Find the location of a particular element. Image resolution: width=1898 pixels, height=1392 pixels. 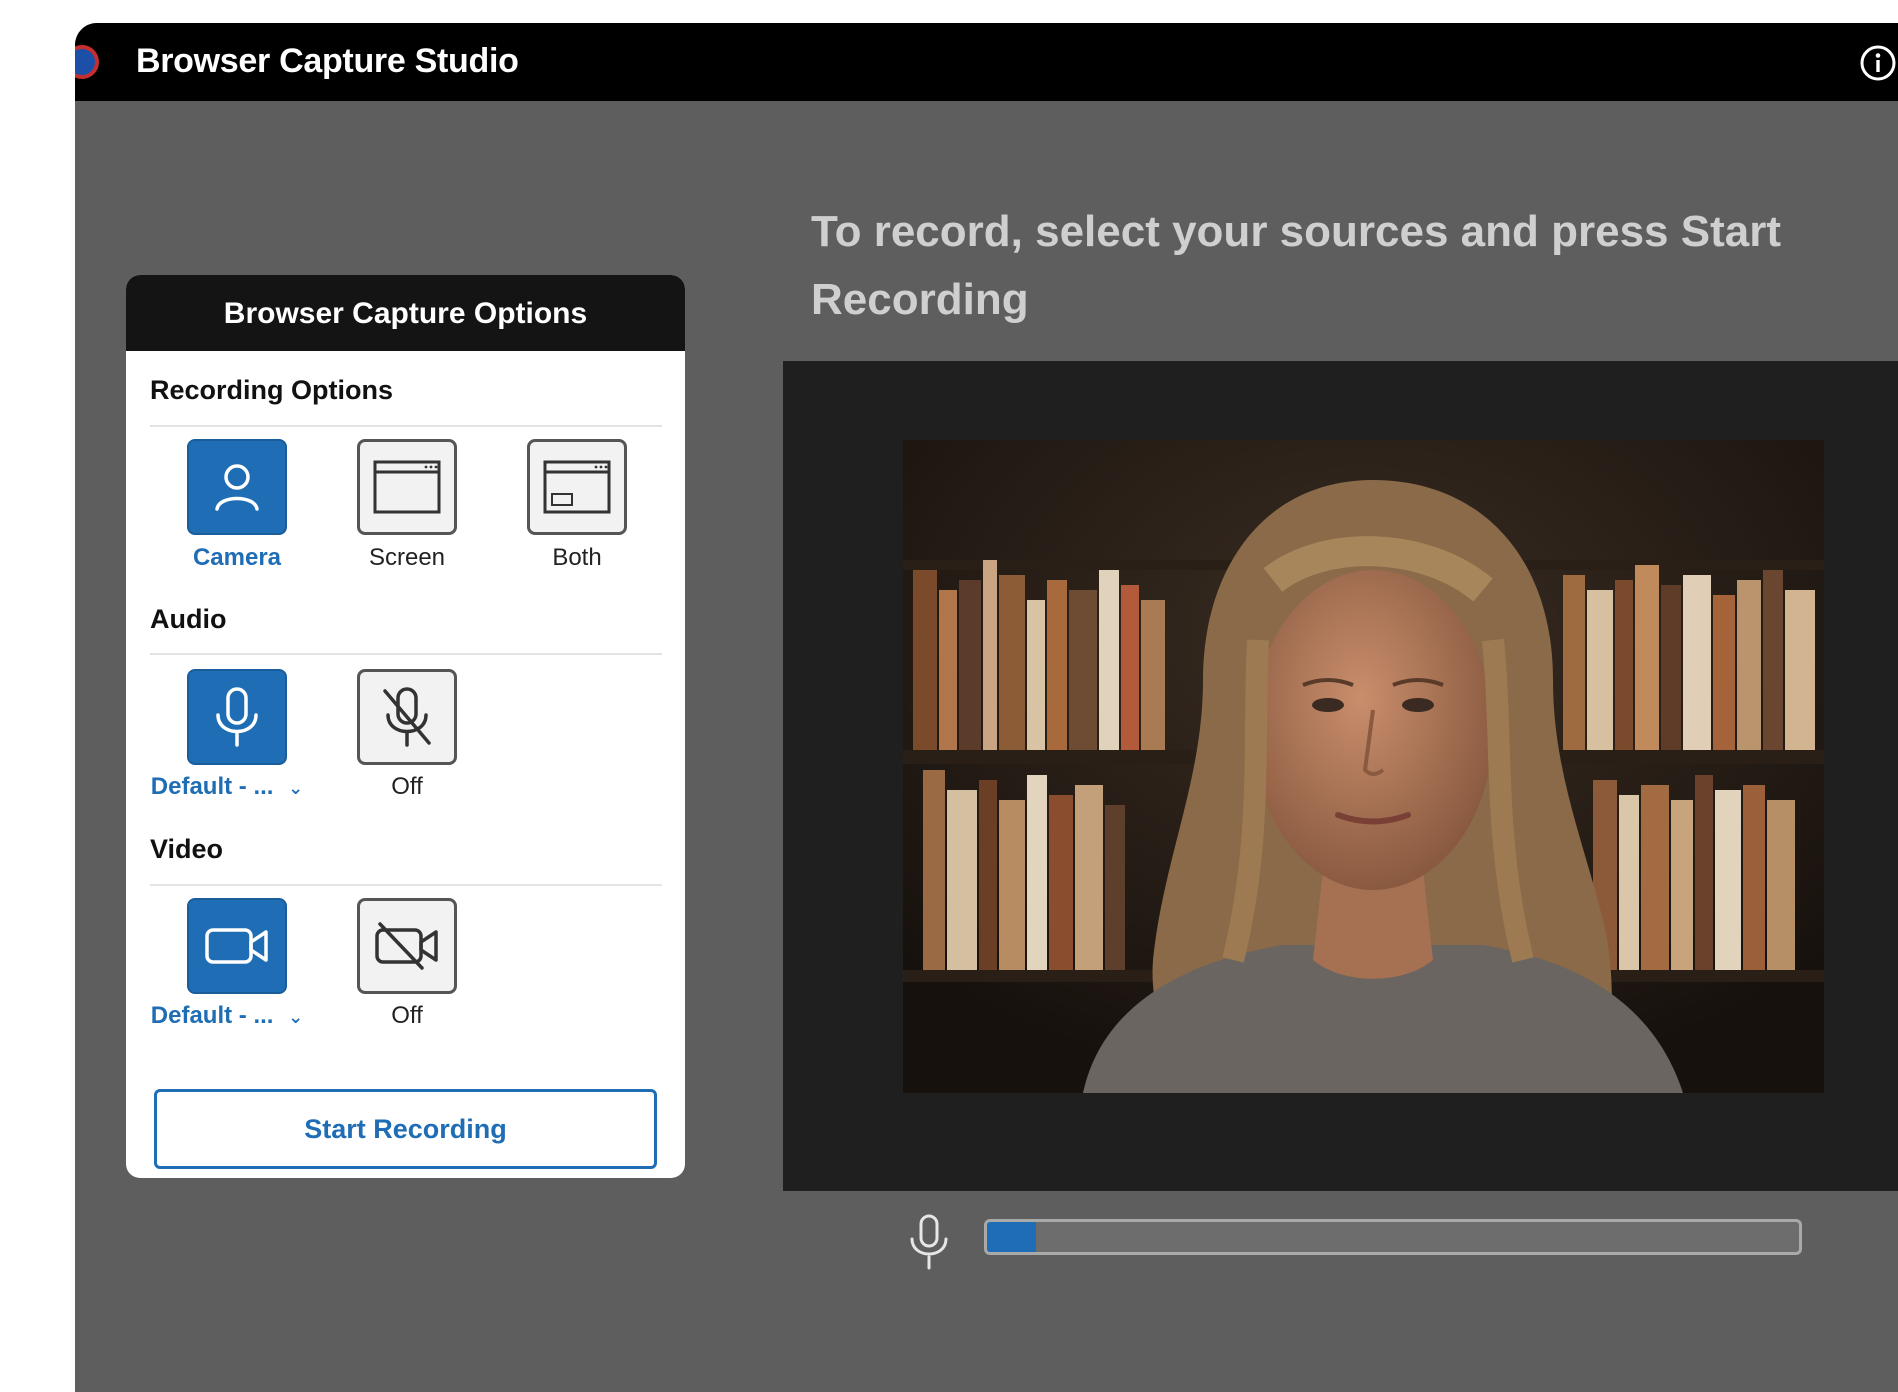

audio-device-button is located at coordinates (237, 717).